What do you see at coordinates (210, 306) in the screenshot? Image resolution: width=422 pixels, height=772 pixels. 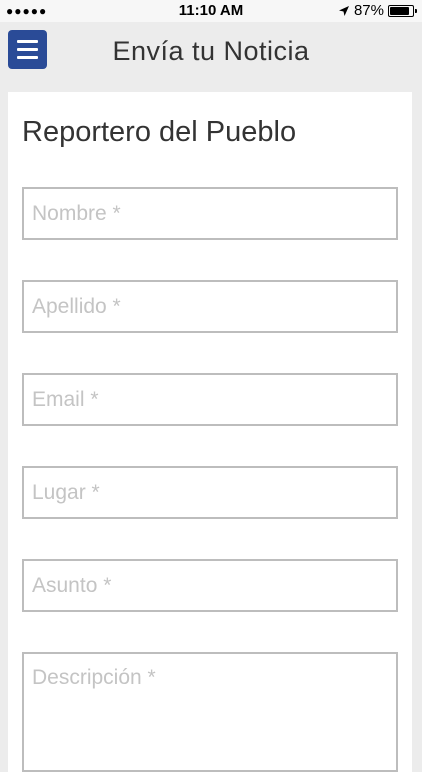 I see `last-name-field` at bounding box center [210, 306].